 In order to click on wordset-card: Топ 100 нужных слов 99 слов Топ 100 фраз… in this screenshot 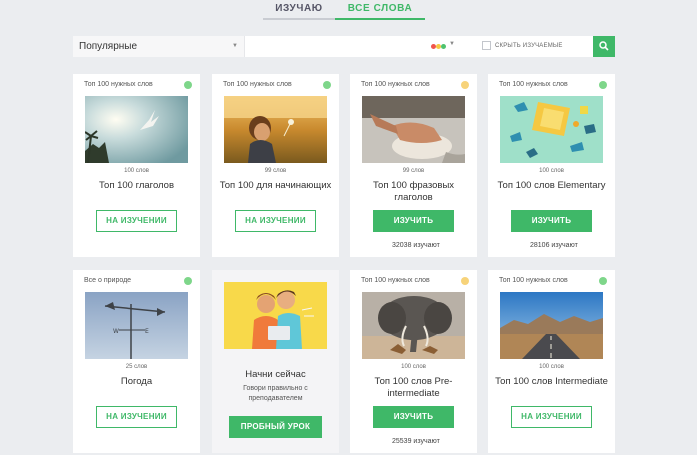, I will do `click(413, 165)`.